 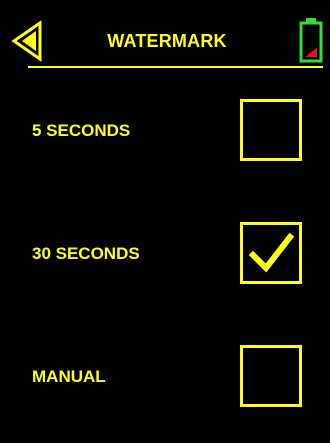 What do you see at coordinates (165, 377) in the screenshot?
I see `option-manual: MANUAL` at bounding box center [165, 377].